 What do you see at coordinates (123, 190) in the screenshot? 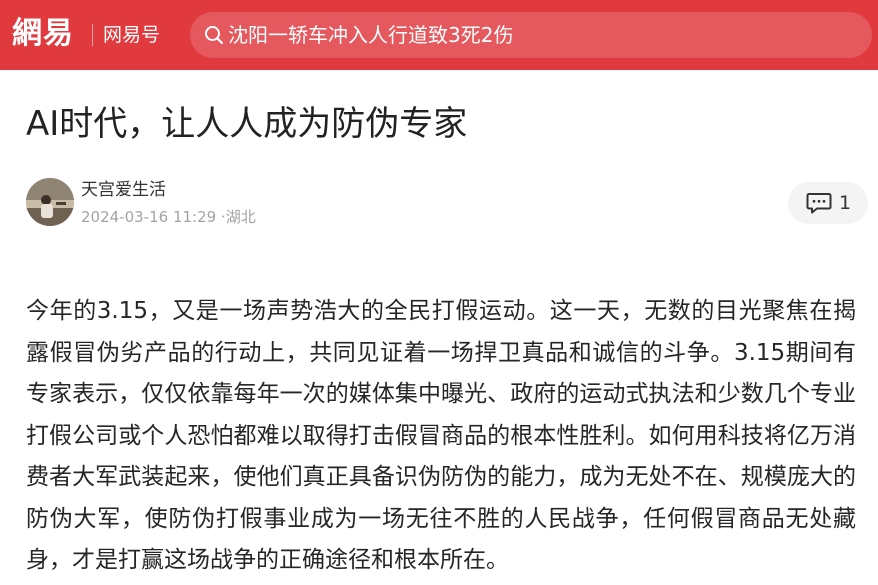
I see `author-name: 天宫爱生活` at bounding box center [123, 190].